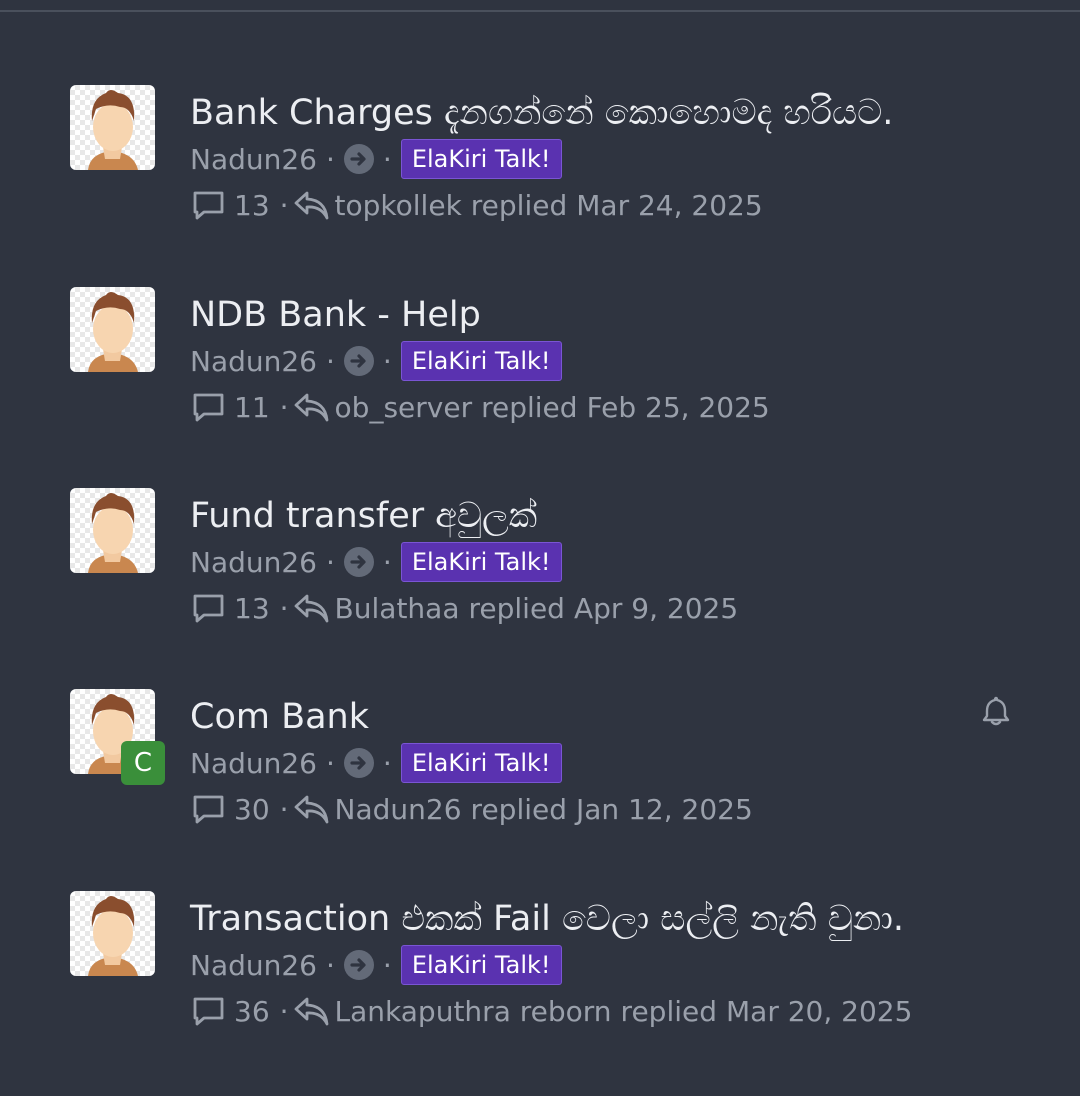  What do you see at coordinates (252, 1011) in the screenshot?
I see `reply-count: 36` at bounding box center [252, 1011].